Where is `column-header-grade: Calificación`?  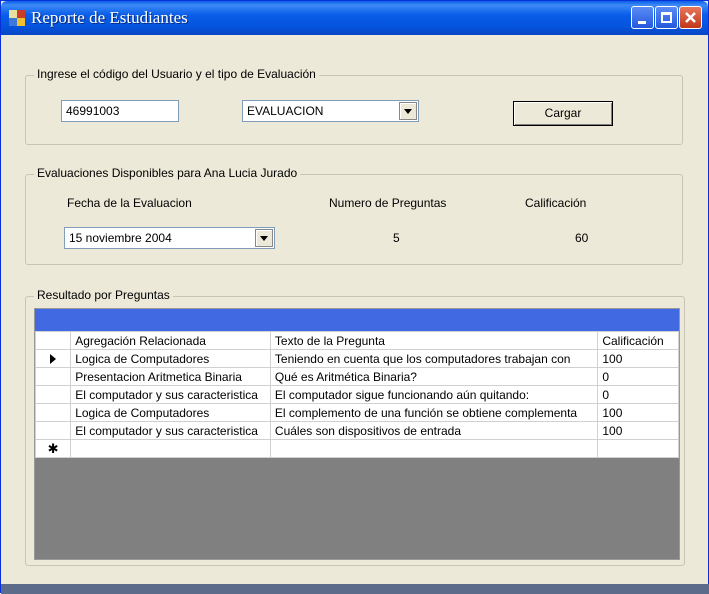 column-header-grade: Calificación is located at coordinates (638, 340).